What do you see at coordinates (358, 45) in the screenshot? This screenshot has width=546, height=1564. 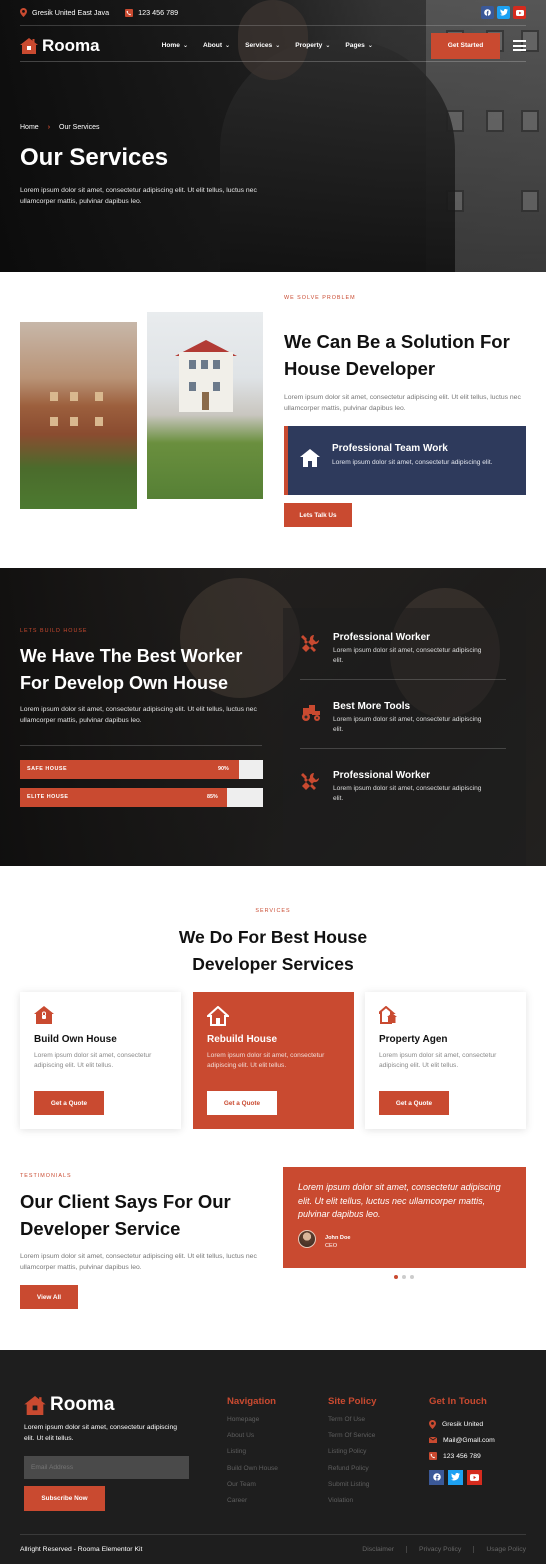 I see `nav-item-pages: Pages ⌄` at bounding box center [358, 45].